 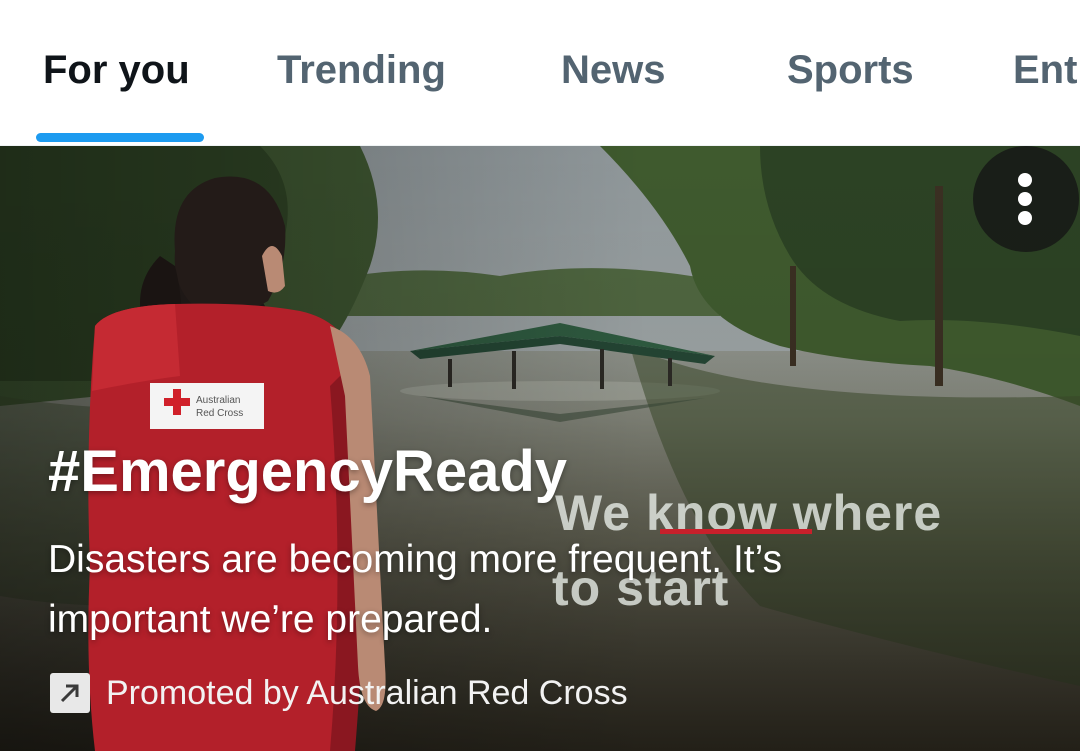 What do you see at coordinates (219, 413) in the screenshot?
I see `vest-logo-line2: Red Cross` at bounding box center [219, 413].